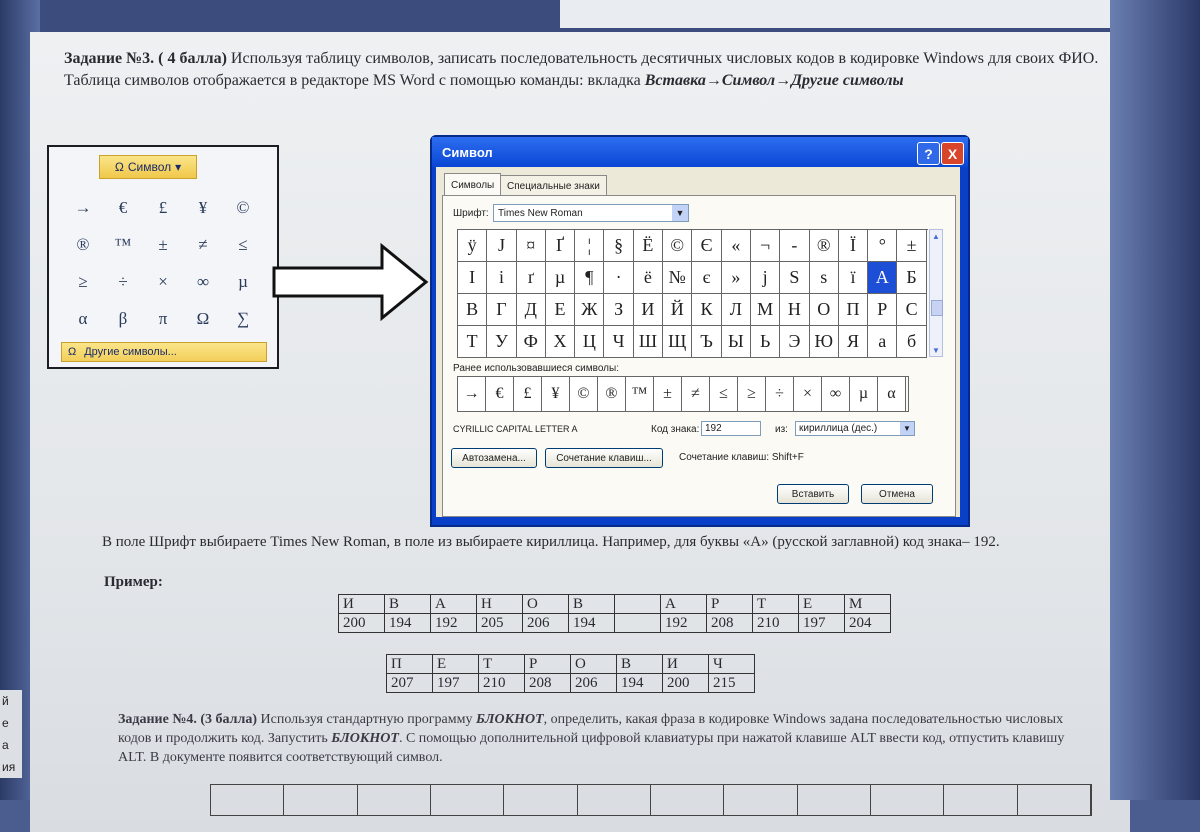  What do you see at coordinates (83, 207) in the screenshot?
I see `quick-symbol-cell: →` at bounding box center [83, 207].